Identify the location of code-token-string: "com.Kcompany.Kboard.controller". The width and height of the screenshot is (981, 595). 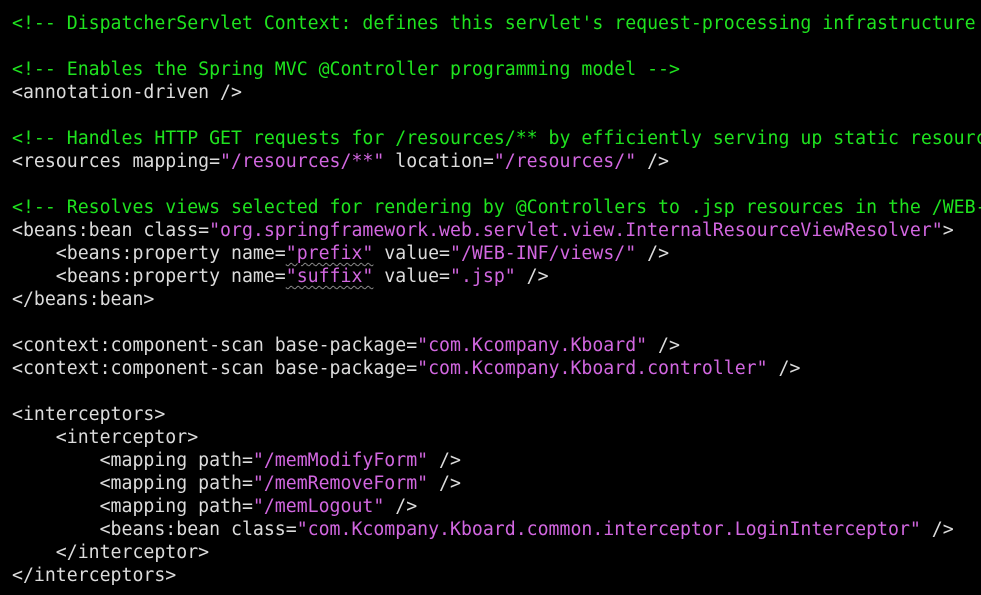
(592, 368).